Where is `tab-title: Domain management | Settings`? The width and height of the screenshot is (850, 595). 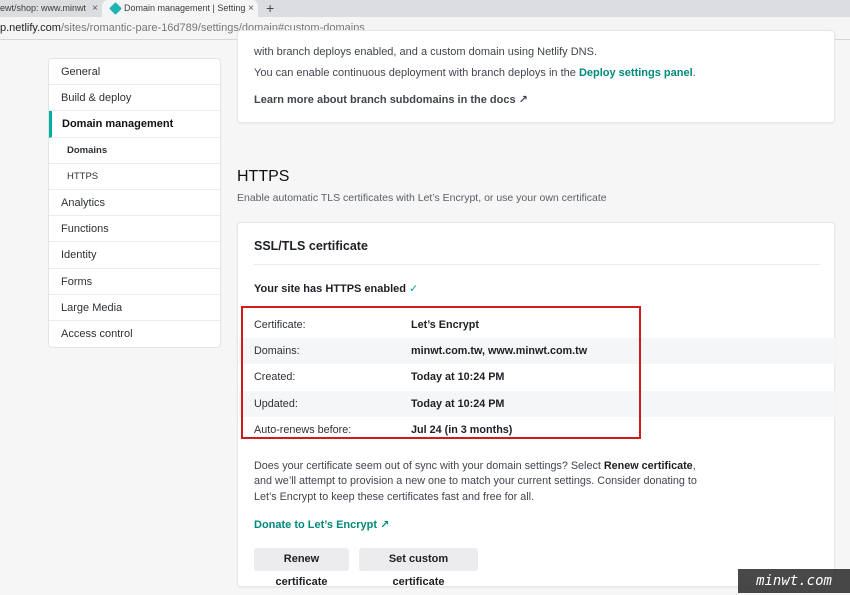
tab-title: Domain management | Settings is located at coordinates (187, 8).